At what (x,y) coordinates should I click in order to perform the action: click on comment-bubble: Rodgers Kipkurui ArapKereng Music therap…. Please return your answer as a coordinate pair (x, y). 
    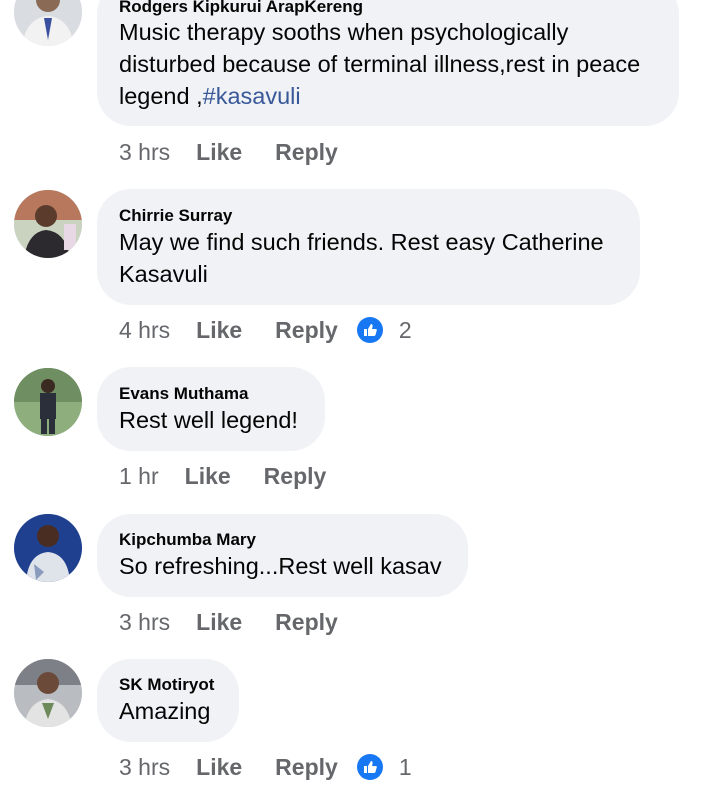
    Looking at the image, I should click on (388, 63).